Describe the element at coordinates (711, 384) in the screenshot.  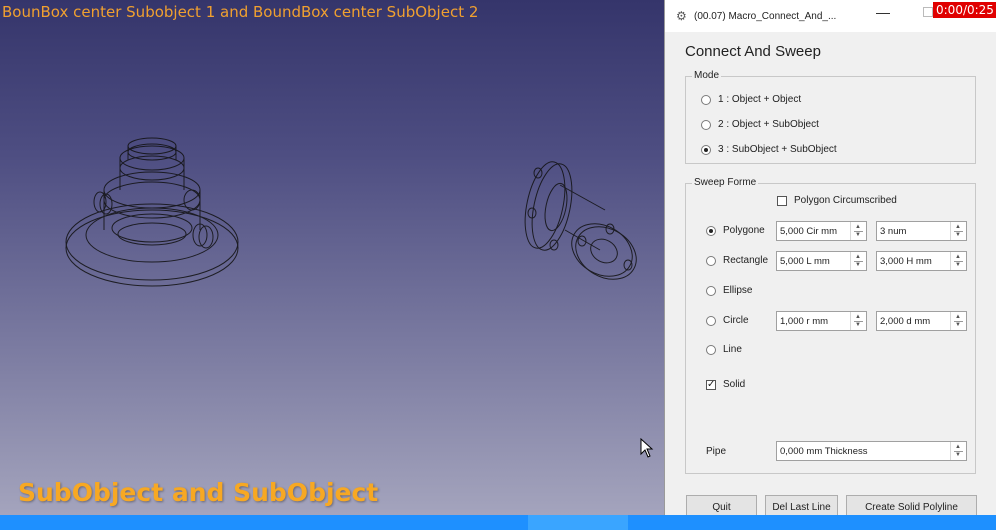
I see `checkbox-checked-icon: ✓` at that location.